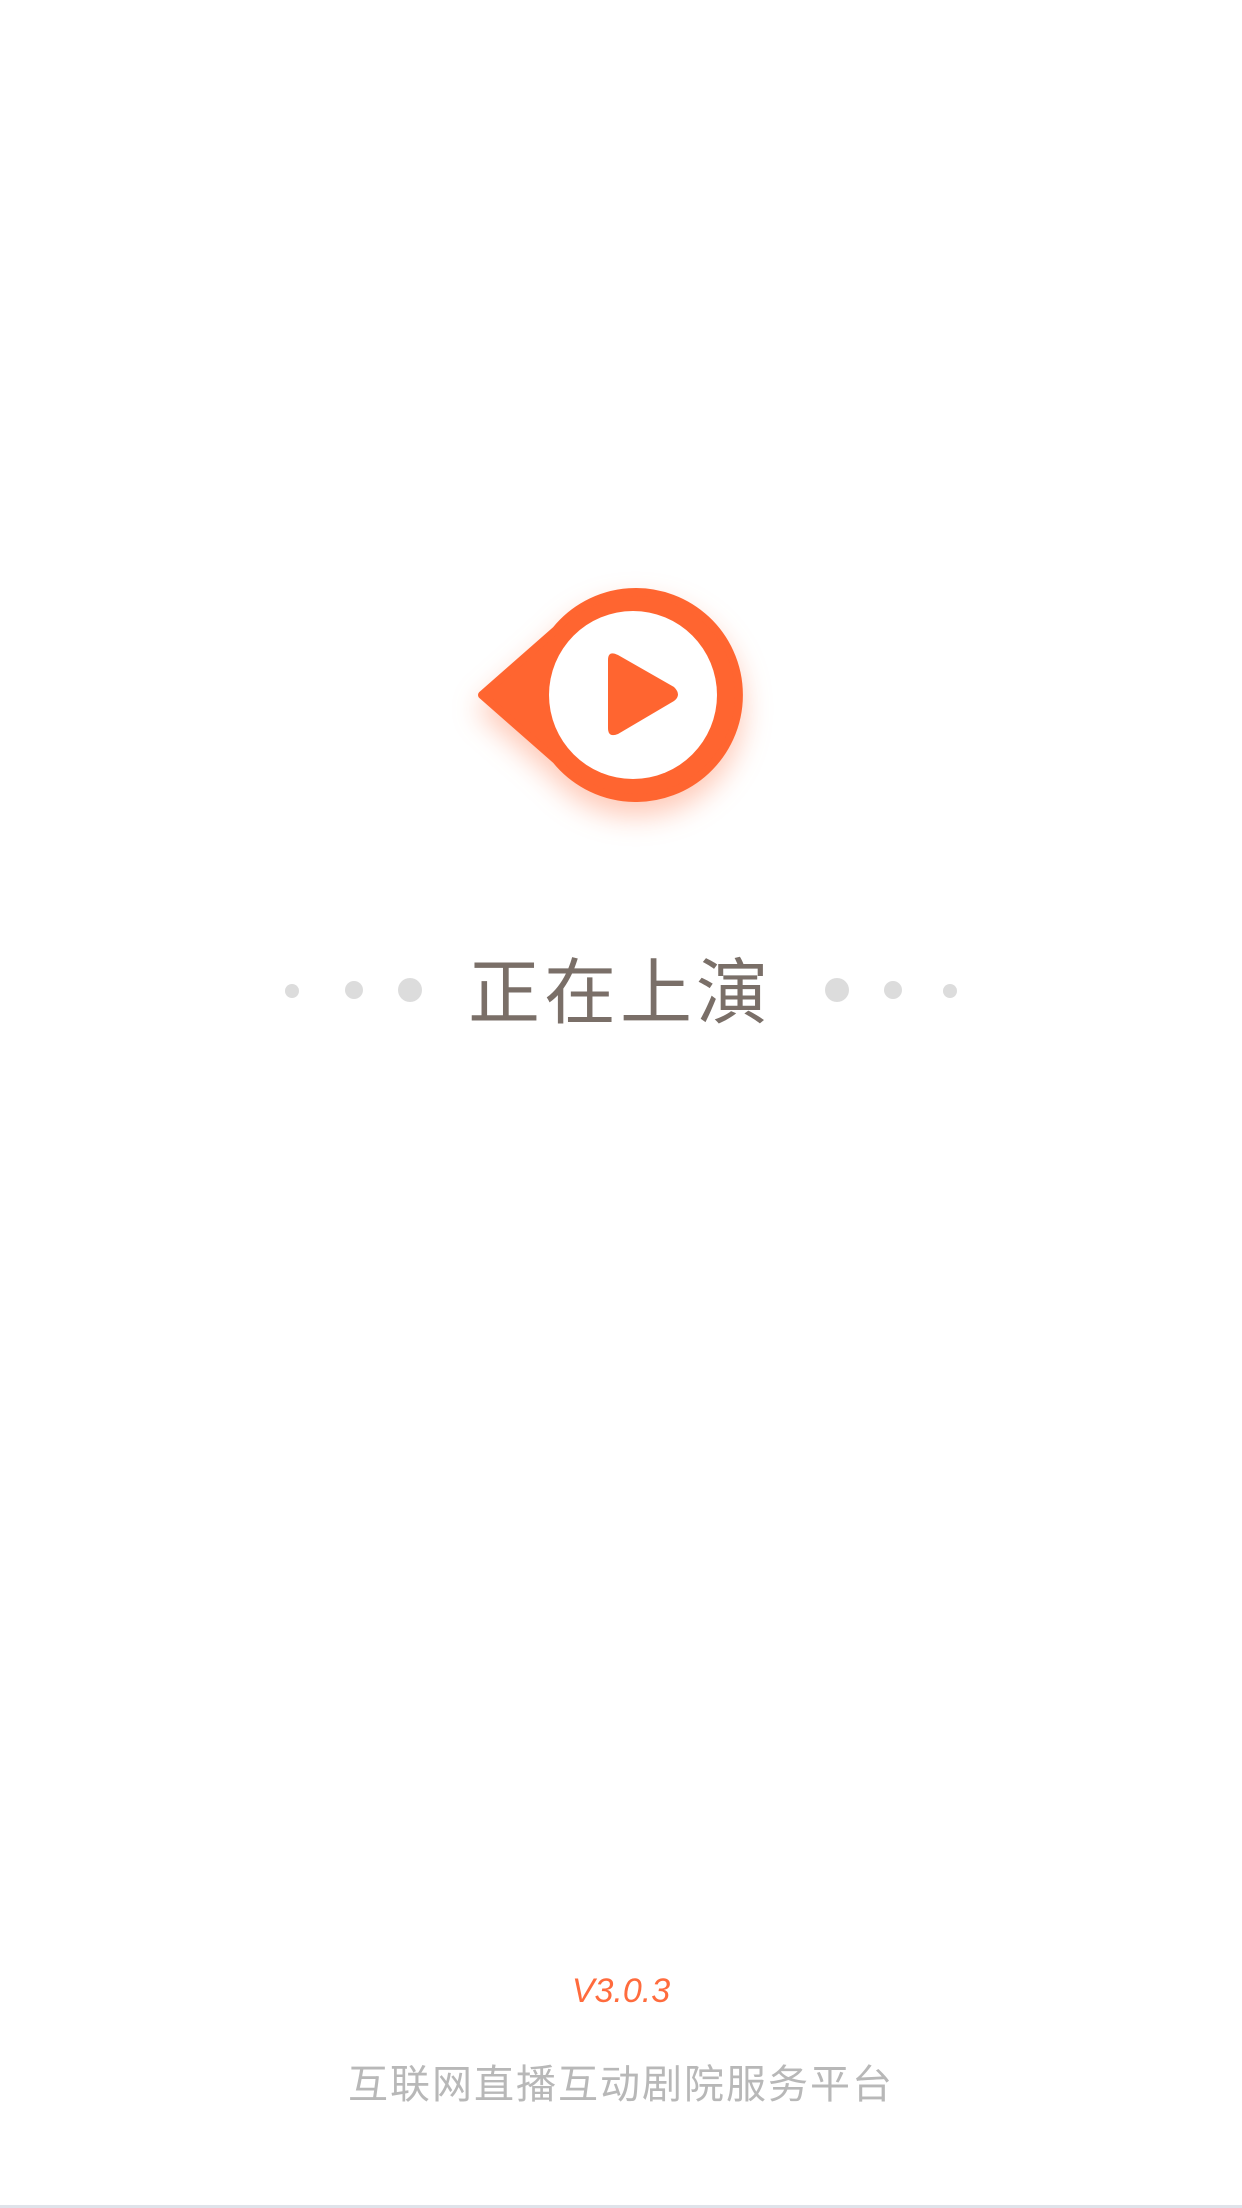 This screenshot has height=2208, width=1242. Describe the element at coordinates (621, 2085) in the screenshot. I see `platform-description: 互联网直播互动剧院服务平台` at that location.